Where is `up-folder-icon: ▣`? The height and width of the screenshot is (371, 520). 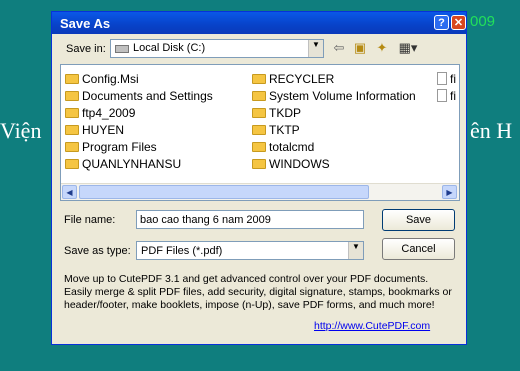 up-folder-icon: ▣ is located at coordinates (360, 47).